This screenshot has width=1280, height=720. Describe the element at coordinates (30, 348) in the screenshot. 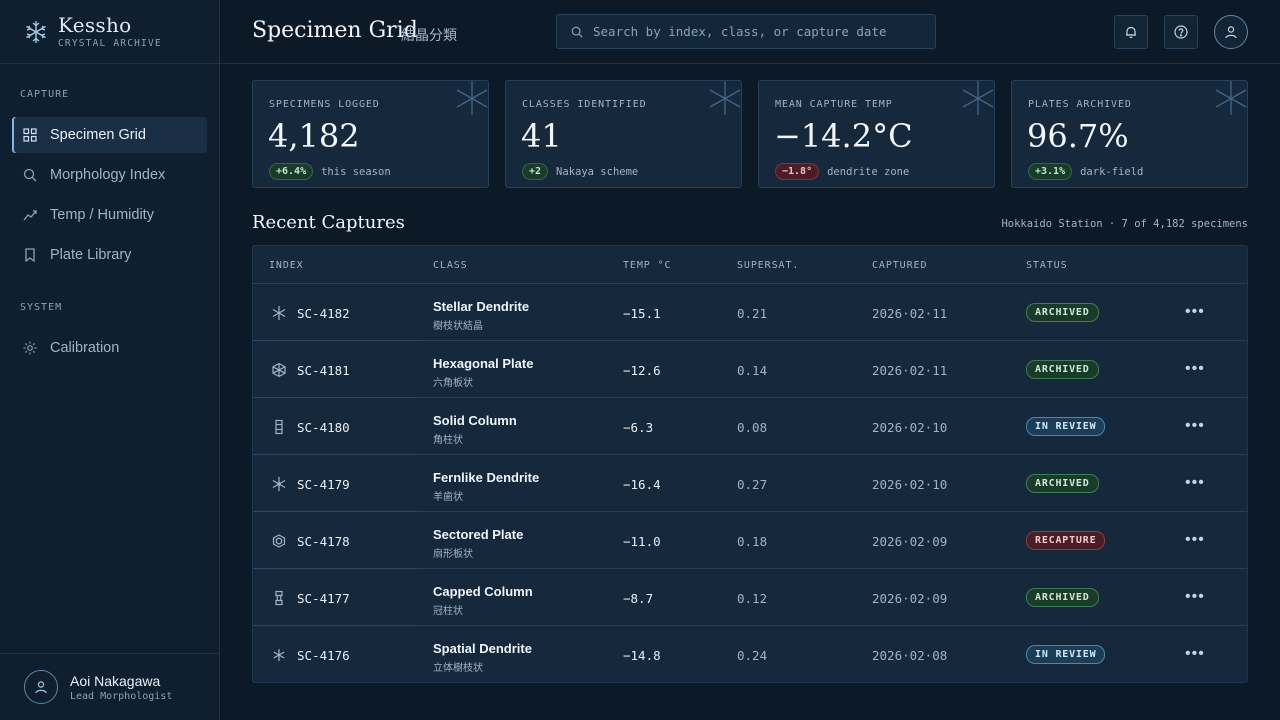

I see `sun-gear-icon` at that location.